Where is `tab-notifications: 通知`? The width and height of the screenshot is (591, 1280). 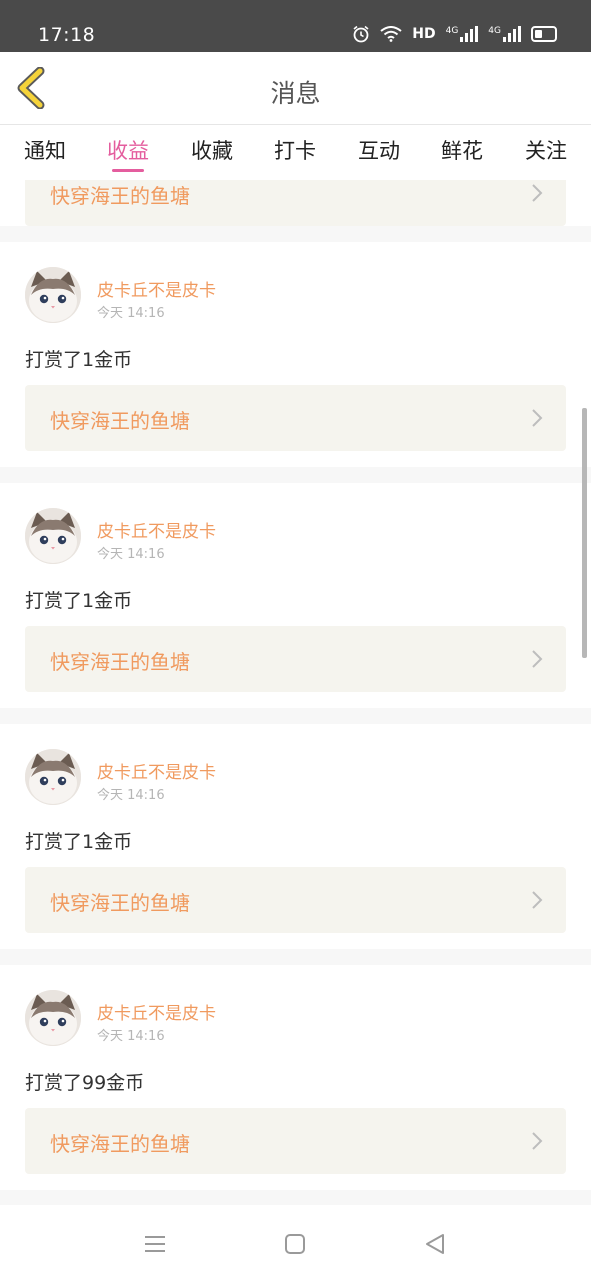
tab-notifications: 通知 is located at coordinates (45, 150).